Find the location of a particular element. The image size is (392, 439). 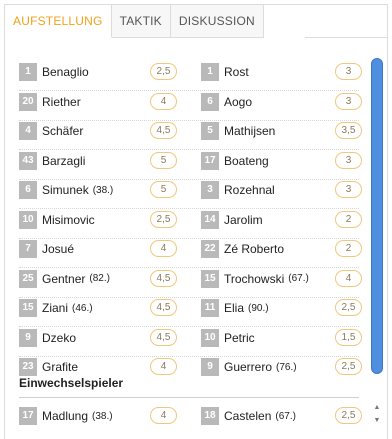

lineup-row: 43 Barzagli 5 17 Boateng 3 is located at coordinates (190, 164).